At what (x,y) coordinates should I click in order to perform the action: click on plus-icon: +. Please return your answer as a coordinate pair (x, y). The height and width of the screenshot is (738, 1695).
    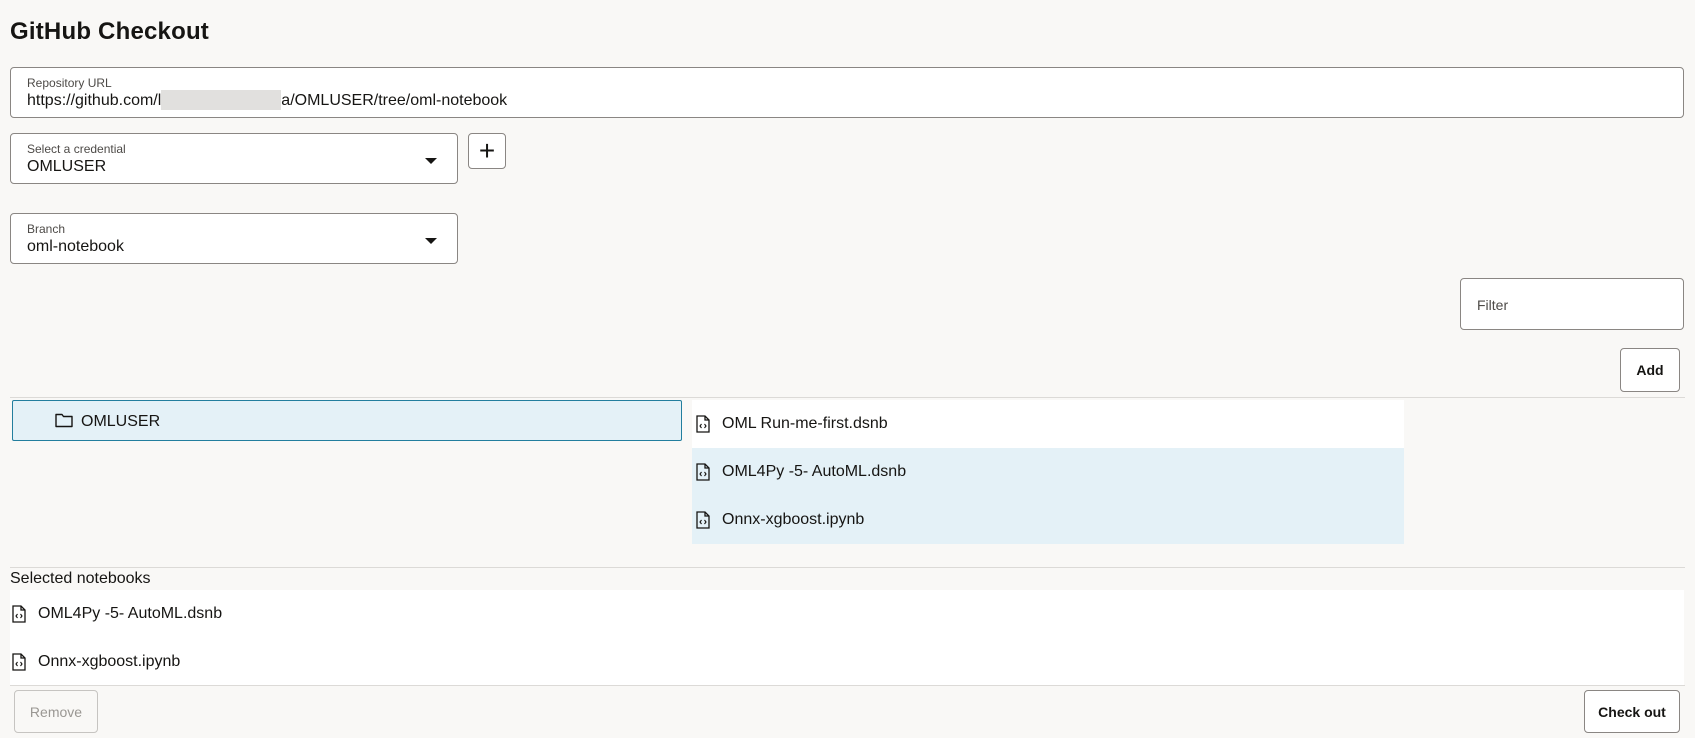
    Looking at the image, I should click on (487, 150).